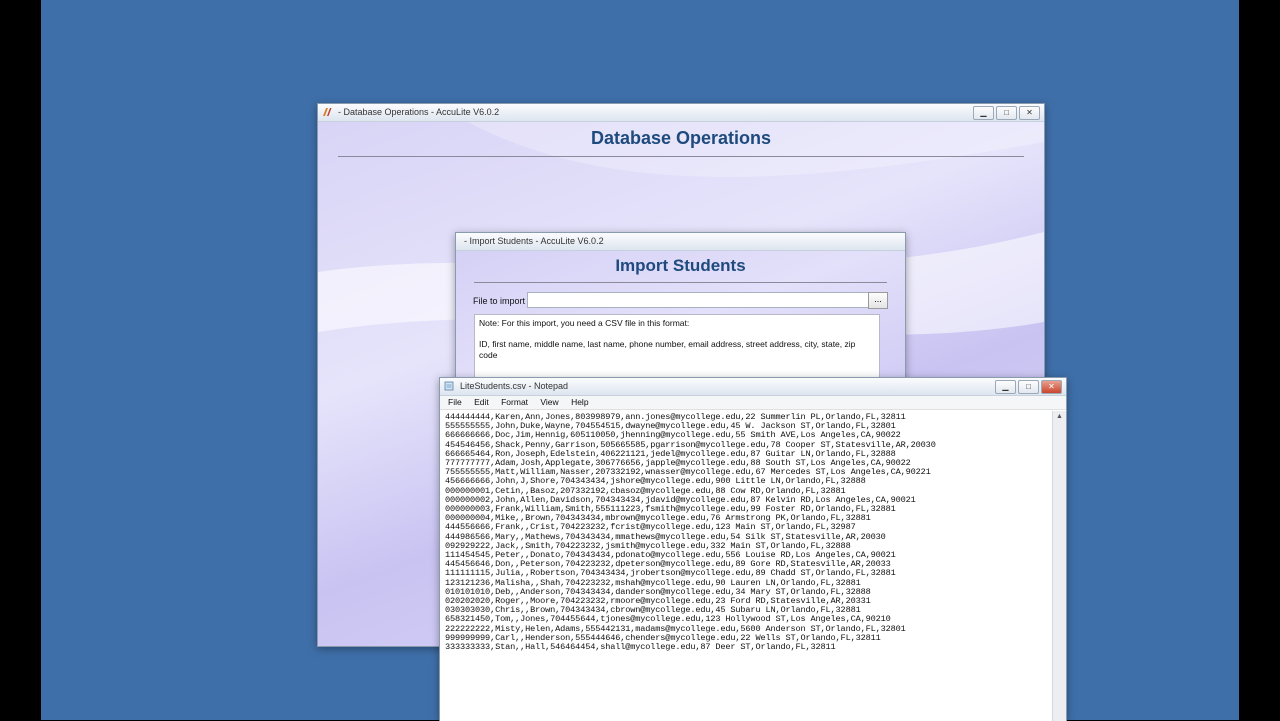 This screenshot has height=721, width=1280. What do you see at coordinates (700, 300) in the screenshot?
I see `file-to-import-input` at bounding box center [700, 300].